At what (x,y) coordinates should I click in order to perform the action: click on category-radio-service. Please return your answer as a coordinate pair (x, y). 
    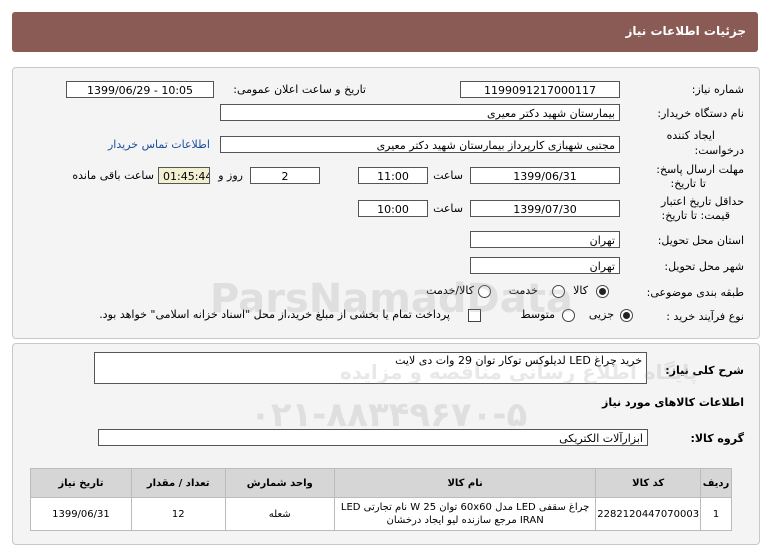
    Looking at the image, I should click on (558, 291).